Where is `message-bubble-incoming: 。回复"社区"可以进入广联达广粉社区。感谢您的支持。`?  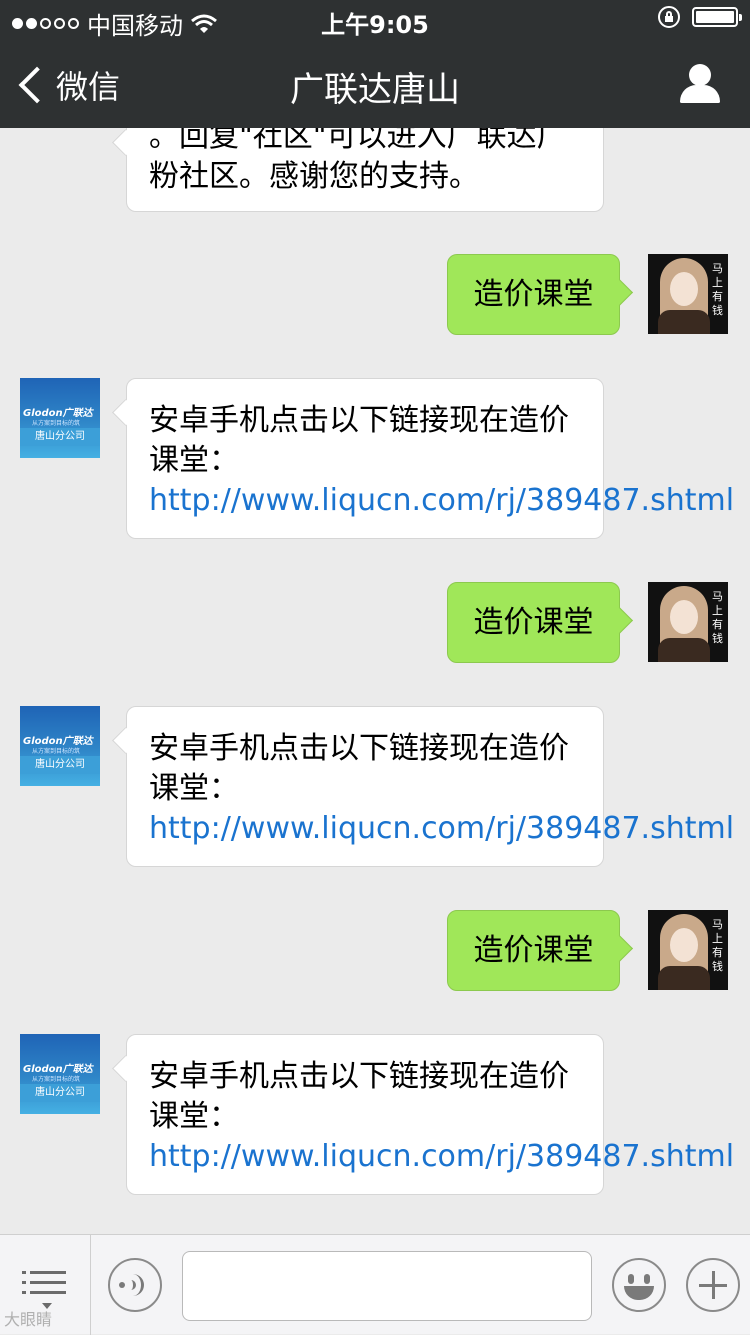 message-bubble-incoming: 。回复"社区"可以进入广联达广粉社区。感谢您的支持。 is located at coordinates (365, 170).